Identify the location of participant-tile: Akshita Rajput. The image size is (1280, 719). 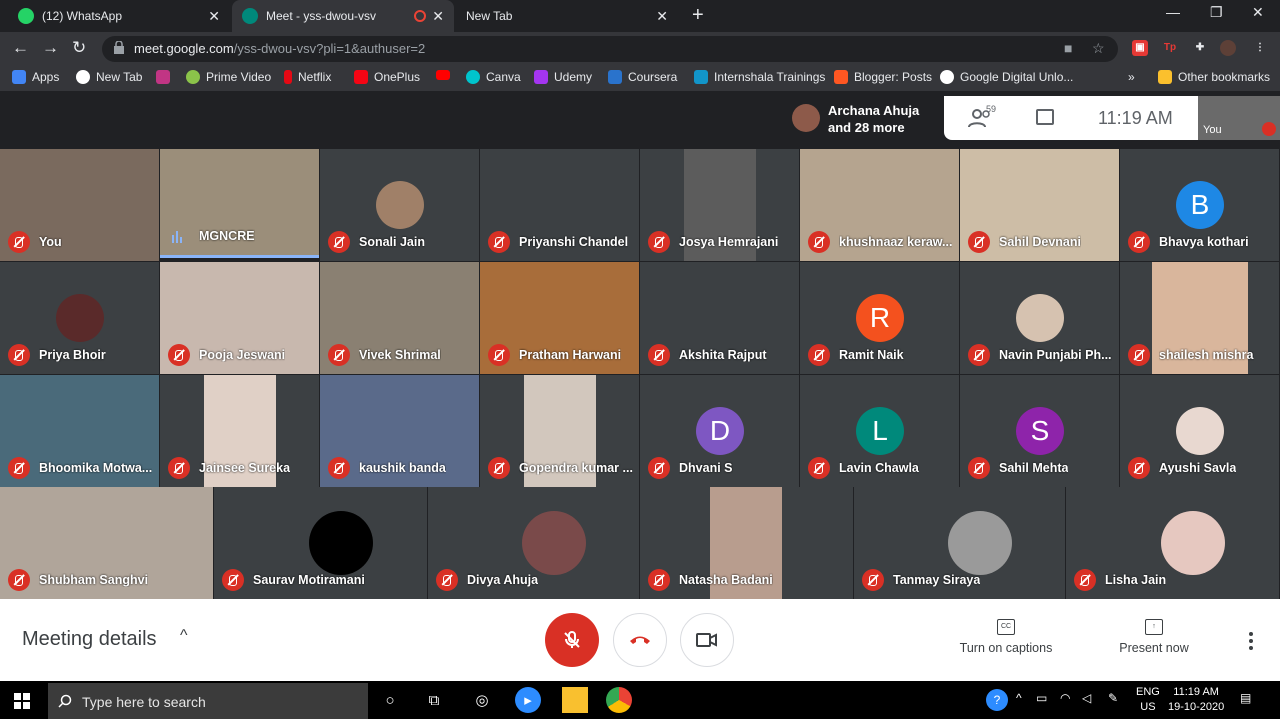
(719, 318).